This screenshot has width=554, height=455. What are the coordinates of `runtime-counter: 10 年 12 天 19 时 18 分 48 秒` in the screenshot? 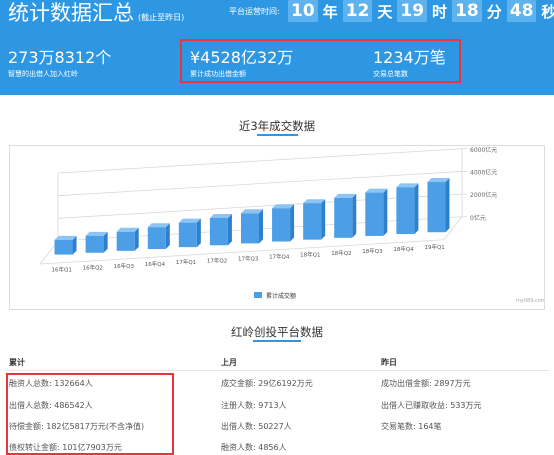 It's located at (421, 11).